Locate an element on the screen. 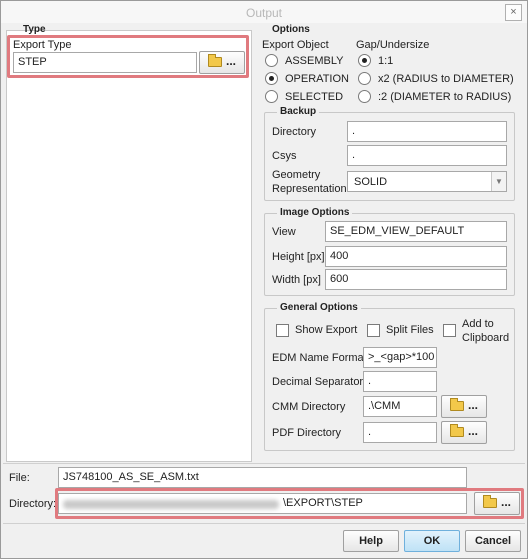  radio-selected is located at coordinates (271, 96).